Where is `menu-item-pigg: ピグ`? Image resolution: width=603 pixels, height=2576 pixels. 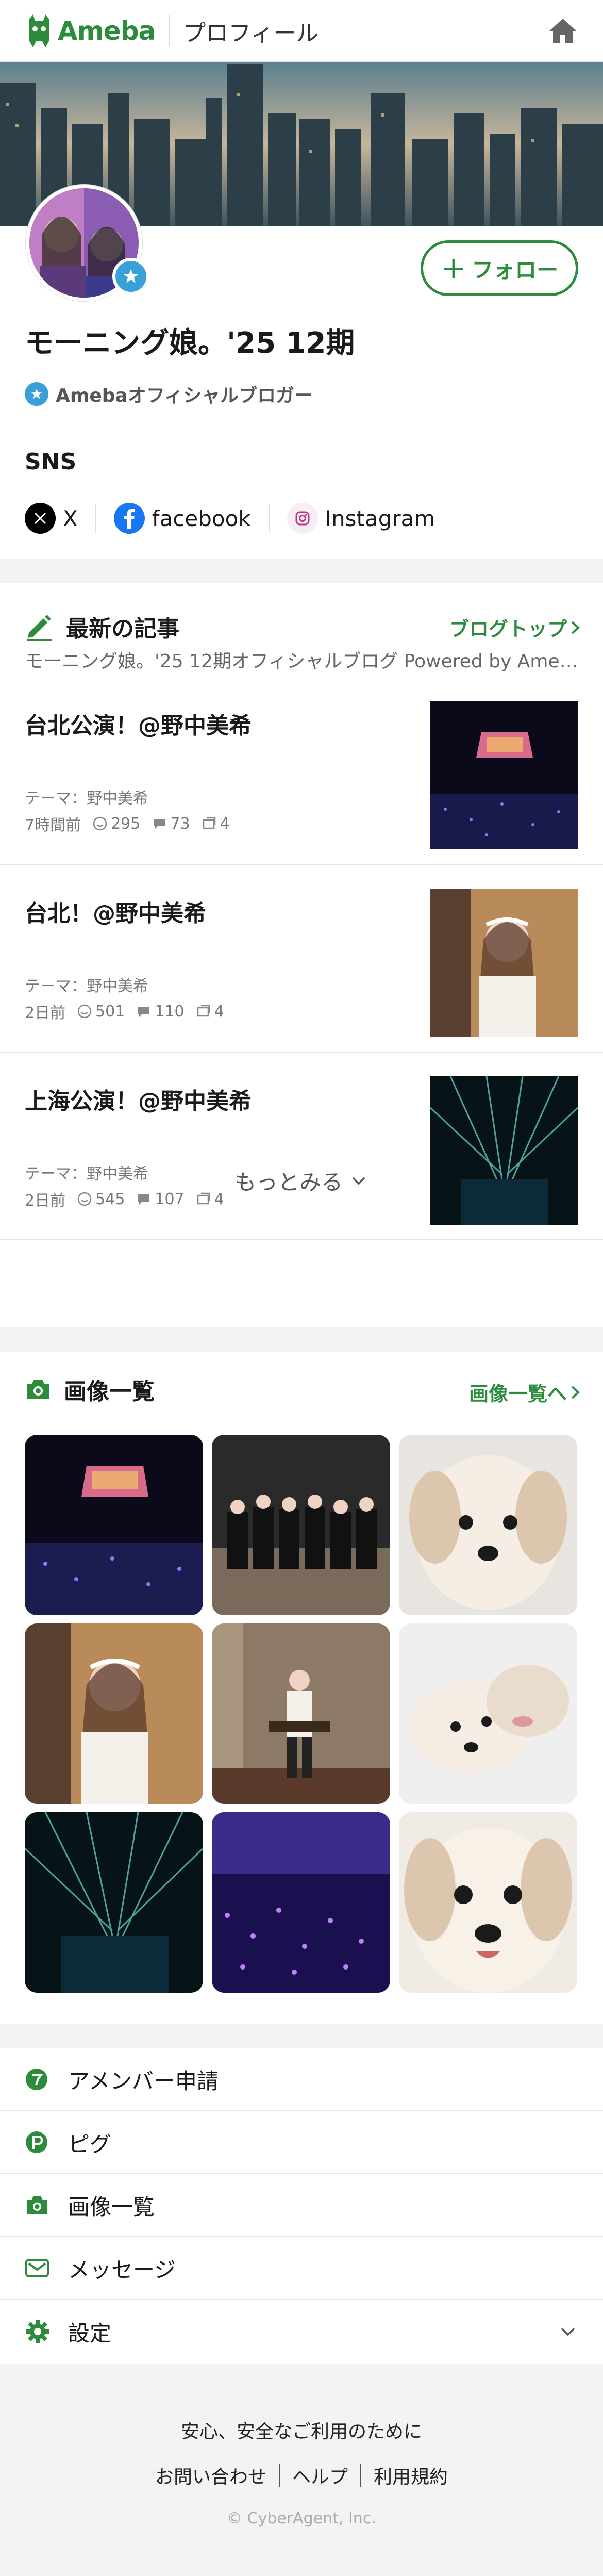 menu-item-pigg: ピグ is located at coordinates (301, 2142).